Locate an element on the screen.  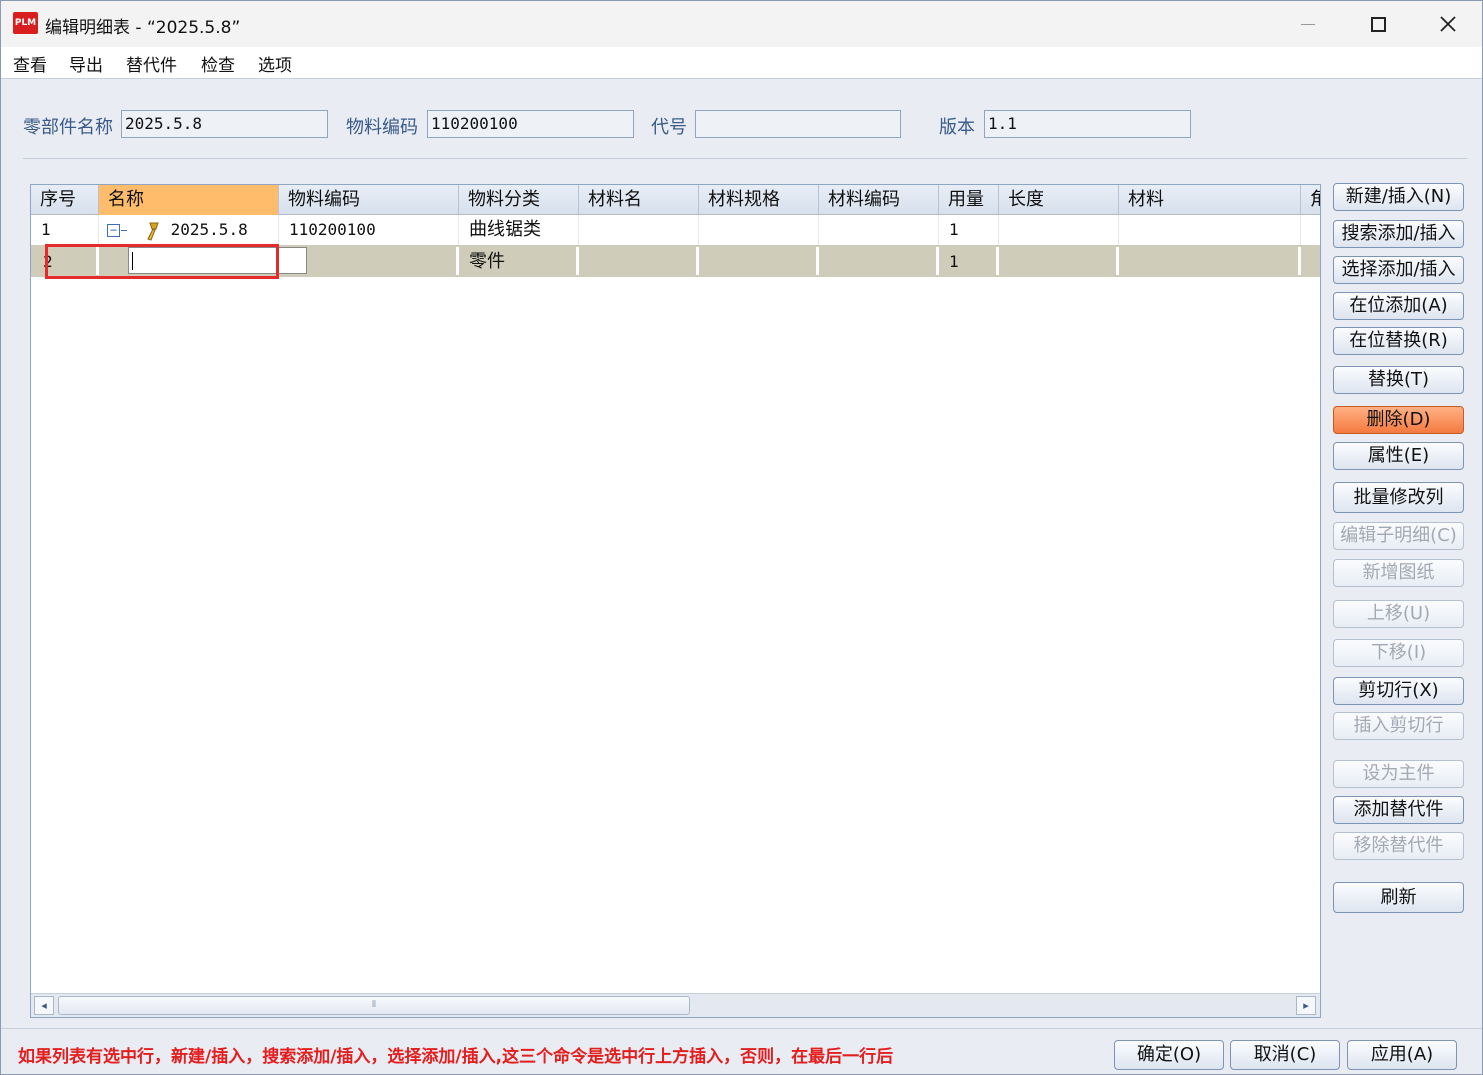
menu-view: 查看 is located at coordinates (30, 63).